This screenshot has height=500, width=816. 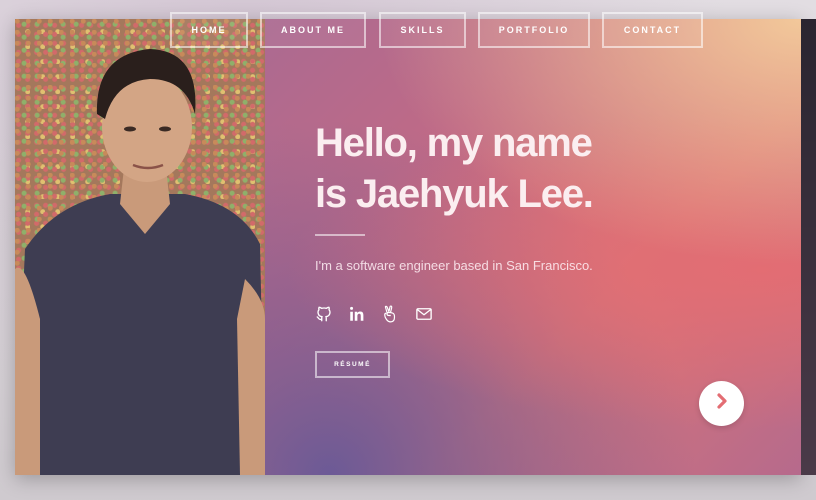 What do you see at coordinates (534, 30) in the screenshot?
I see `nav-portfolio-button: PORTFOLIO` at bounding box center [534, 30].